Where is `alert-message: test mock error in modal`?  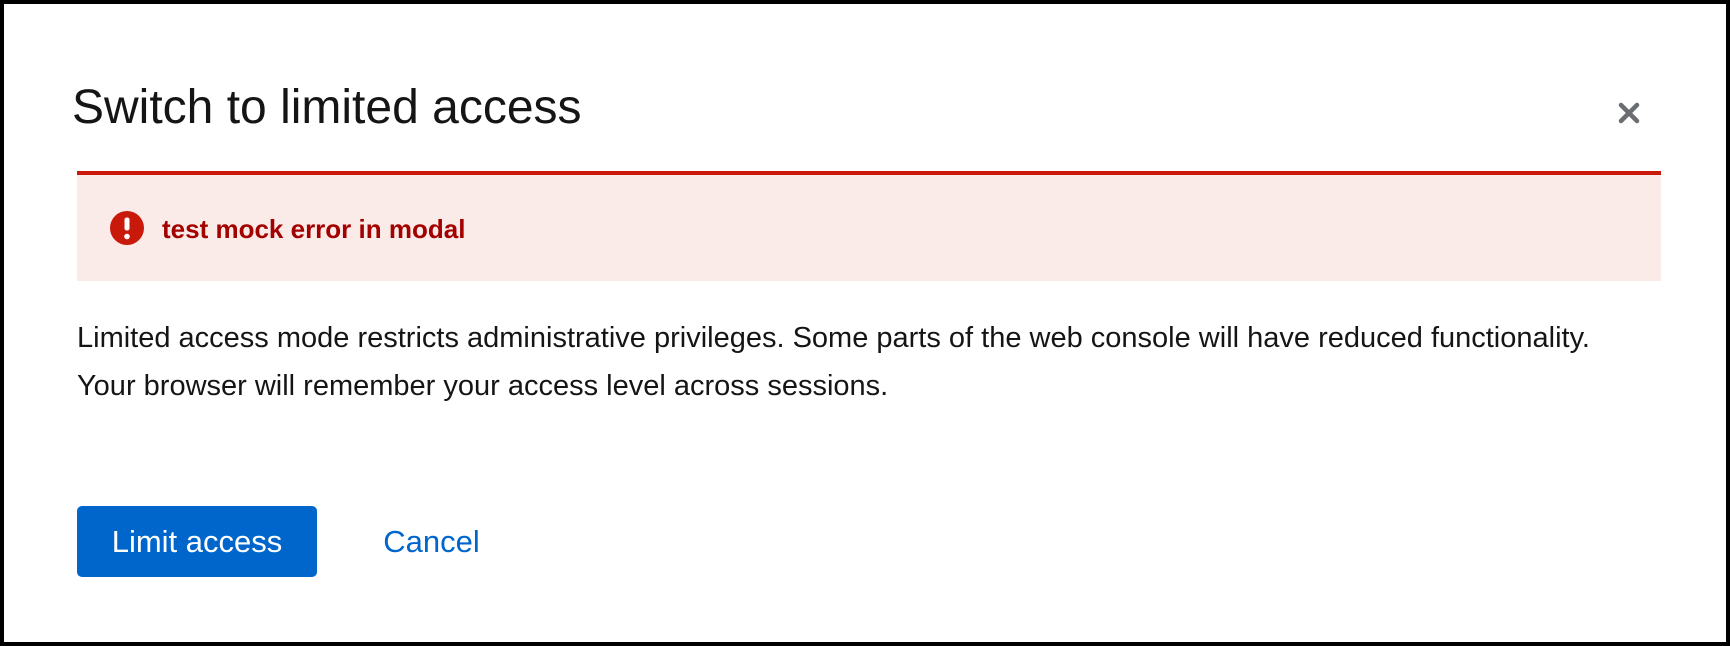 alert-message: test mock error in modal is located at coordinates (314, 229).